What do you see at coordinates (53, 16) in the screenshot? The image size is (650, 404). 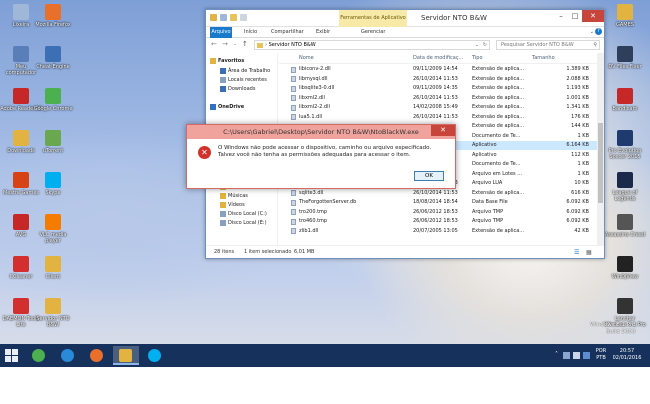 I see `desktop-icon: Mozilla Firefox` at bounding box center [53, 16].